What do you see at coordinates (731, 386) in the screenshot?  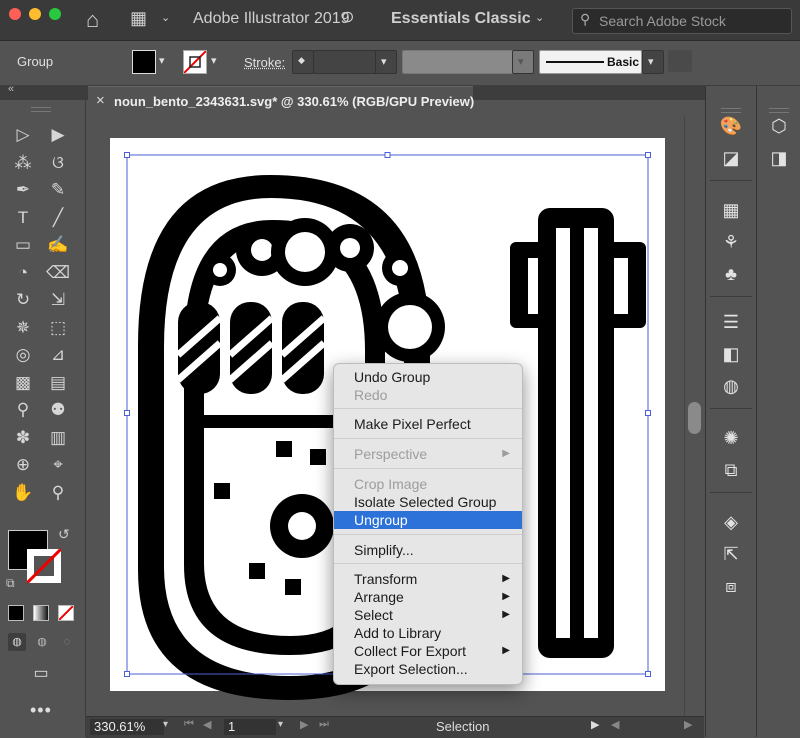 I see `transparency-panel-icon: ◍` at bounding box center [731, 386].